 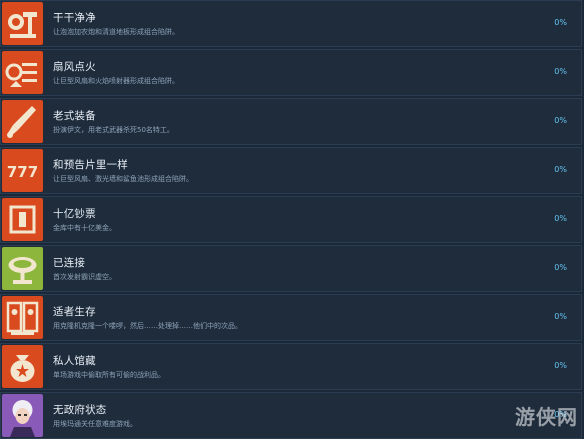 I want to click on achievement-row: 老式装备 扮演伊文，用老式武器杀死50名特工。 0%, so click(x=291, y=121).